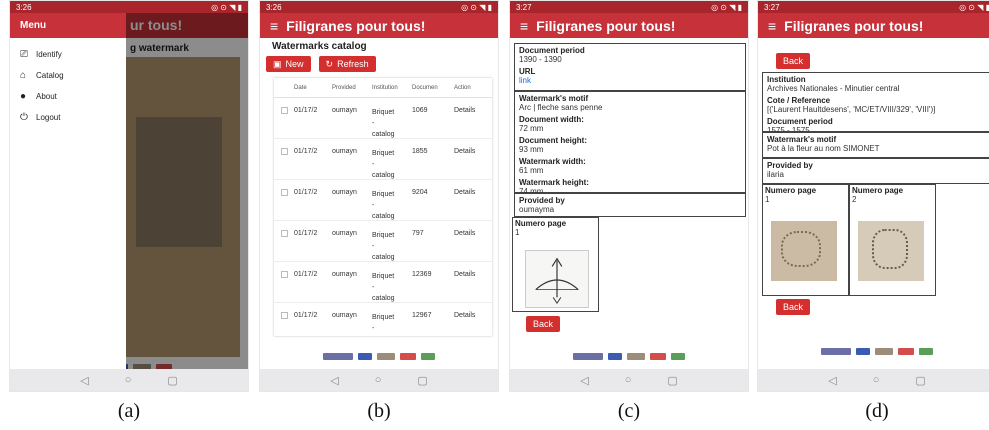 The image size is (989, 430). I want to click on page-card: Numero page 1, so click(555, 264).